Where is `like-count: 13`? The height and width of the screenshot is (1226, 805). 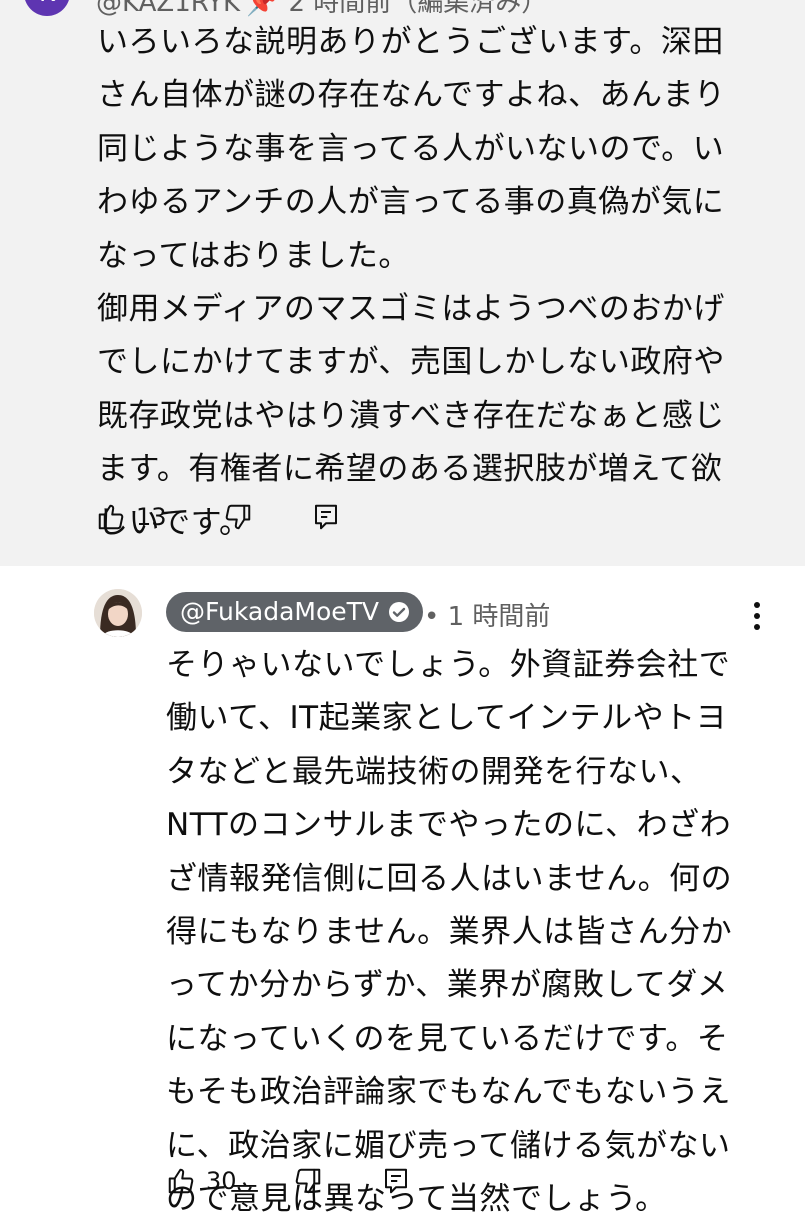
like-count: 13 is located at coordinates (151, 517).